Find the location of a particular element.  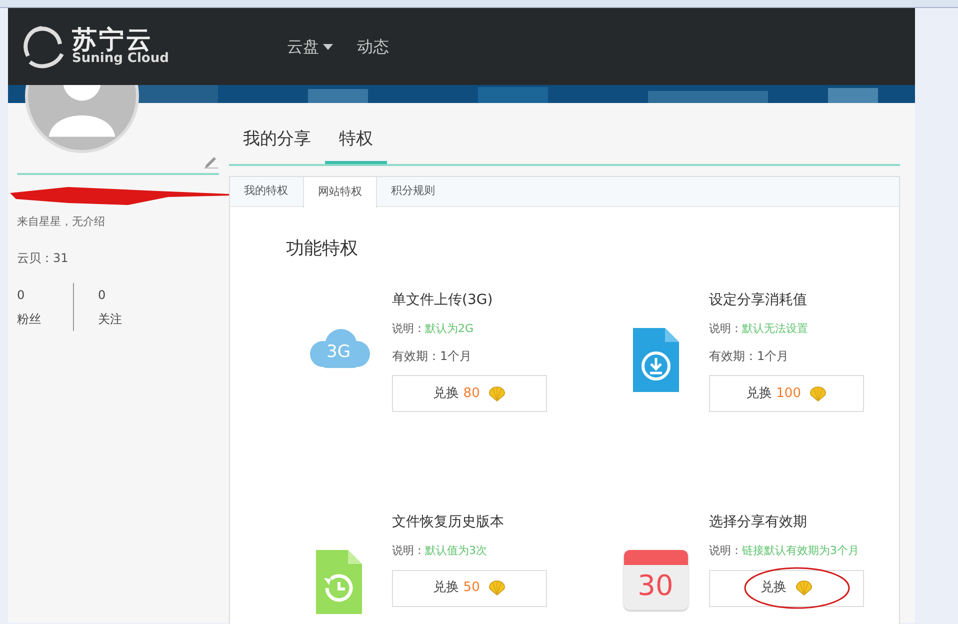

tab: 我的特权 is located at coordinates (266, 191).